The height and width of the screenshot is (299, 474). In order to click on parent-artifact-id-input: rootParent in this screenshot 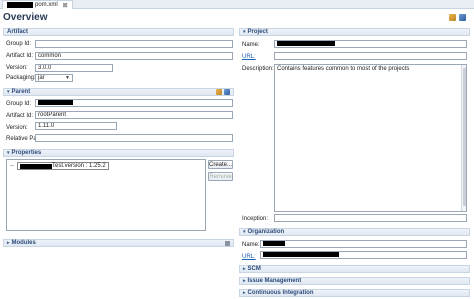, I will do `click(134, 115)`.